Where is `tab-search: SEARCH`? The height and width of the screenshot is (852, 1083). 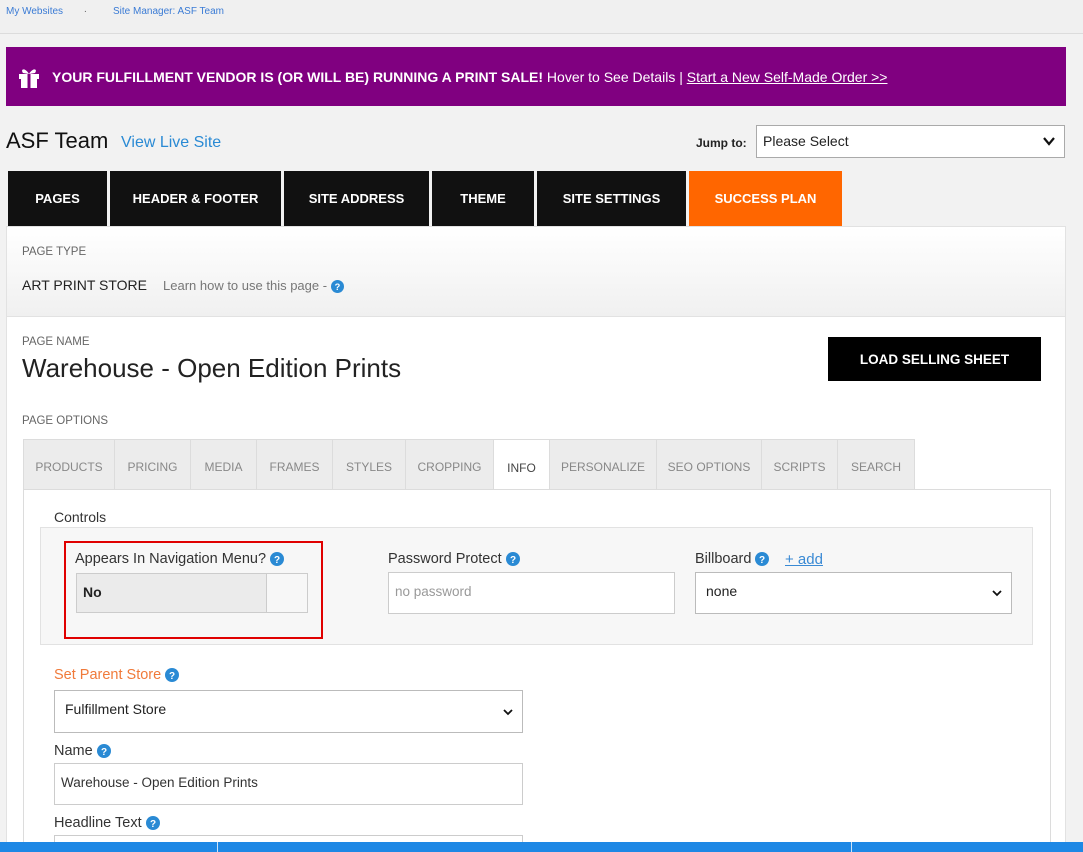 tab-search: SEARCH is located at coordinates (876, 467).